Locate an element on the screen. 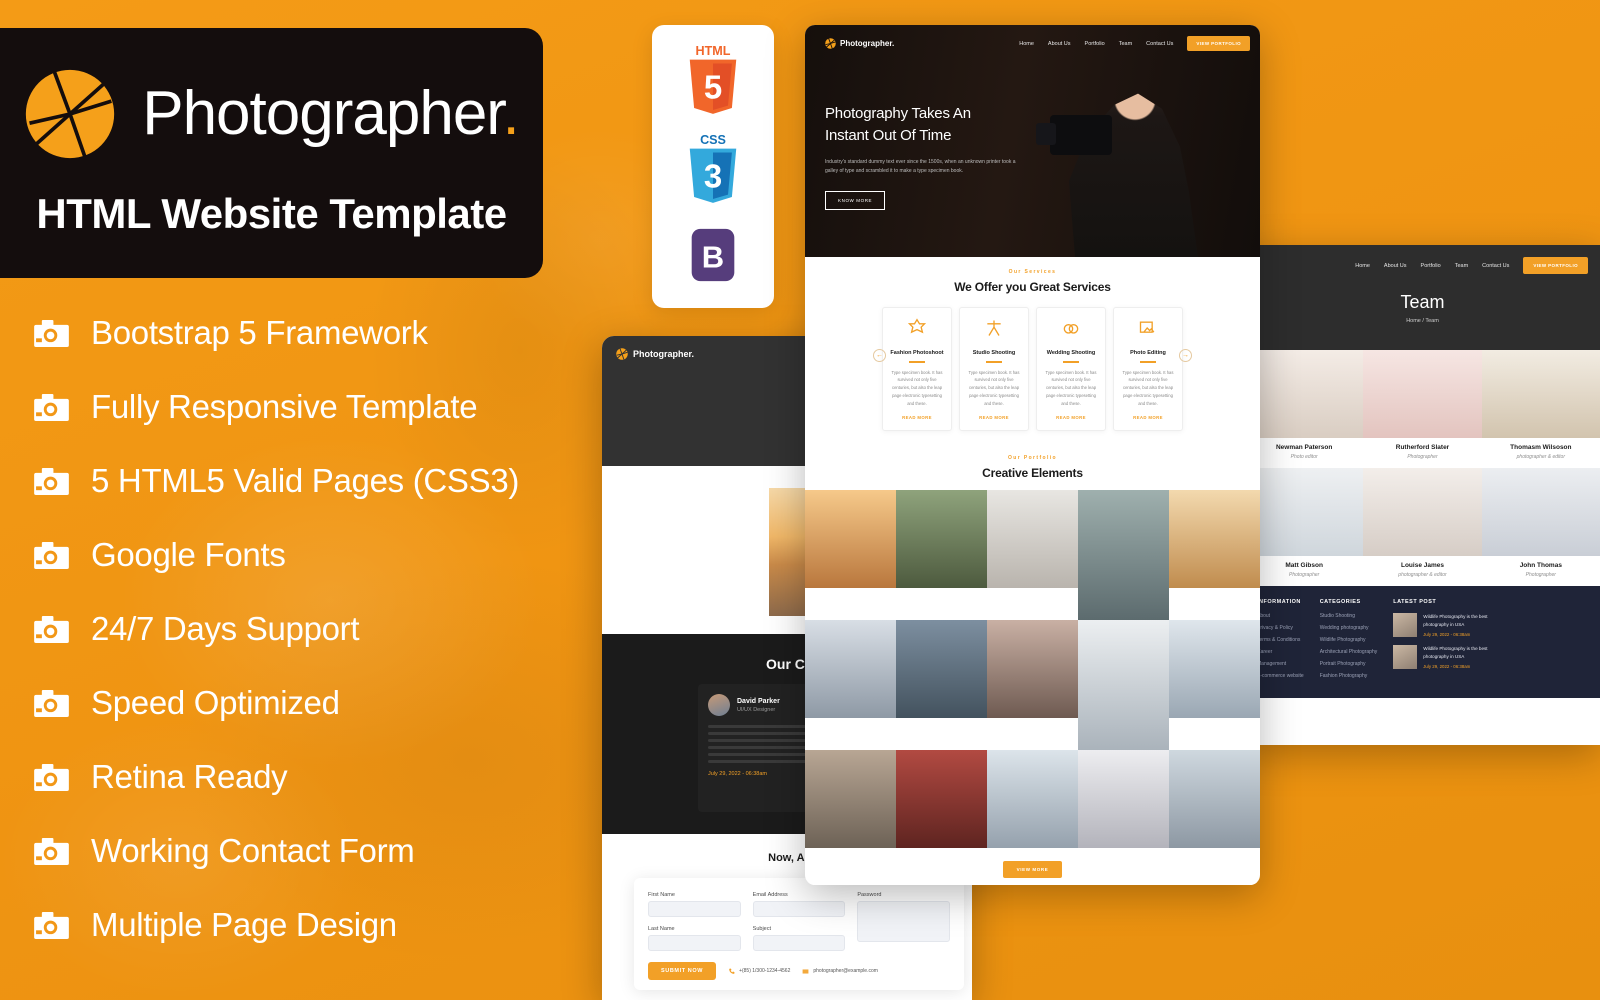  feature-item: Google Fonts is located at coordinates (314, 555).